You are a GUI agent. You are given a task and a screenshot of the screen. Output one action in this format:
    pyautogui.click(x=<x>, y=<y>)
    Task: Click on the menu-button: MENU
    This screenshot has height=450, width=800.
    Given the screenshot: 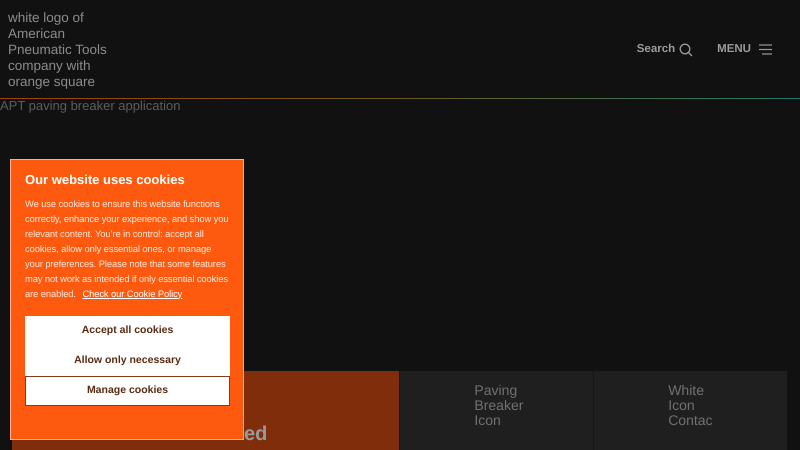 What is the action you would take?
    pyautogui.click(x=744, y=49)
    